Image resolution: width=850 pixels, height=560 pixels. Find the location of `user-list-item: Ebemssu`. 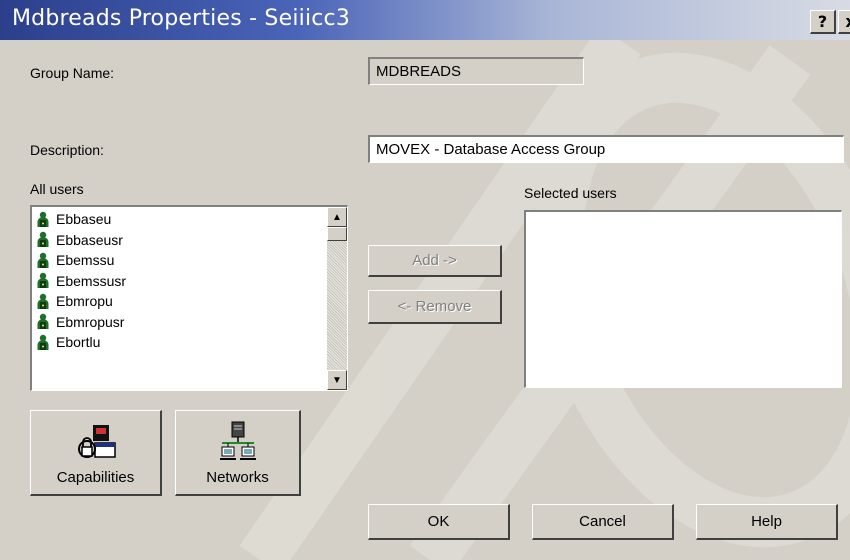

user-list-item: Ebemssu is located at coordinates (180, 260).